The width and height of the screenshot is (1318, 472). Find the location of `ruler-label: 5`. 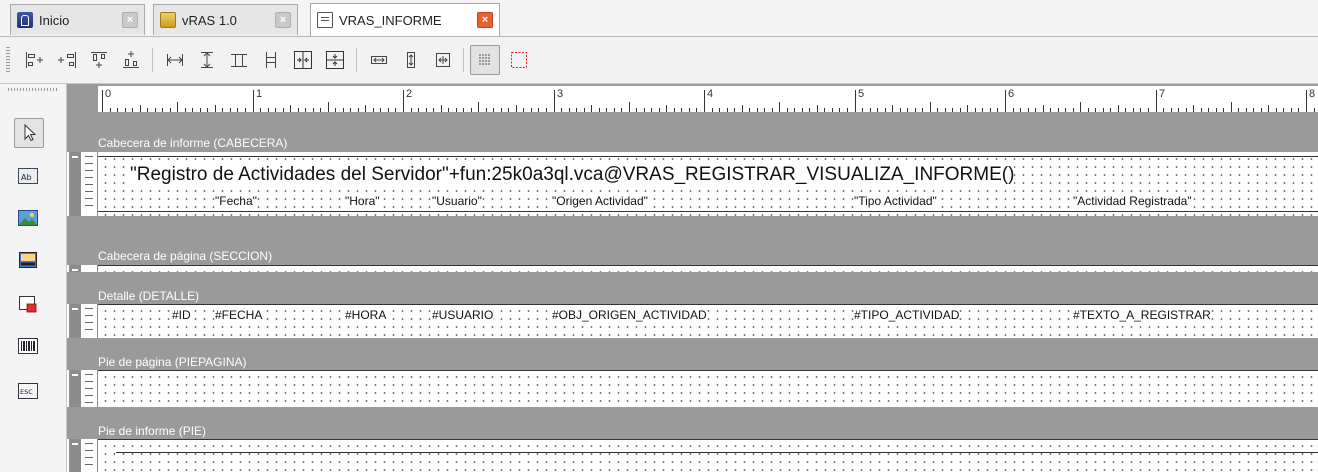

ruler-label: 5 is located at coordinates (861, 94).